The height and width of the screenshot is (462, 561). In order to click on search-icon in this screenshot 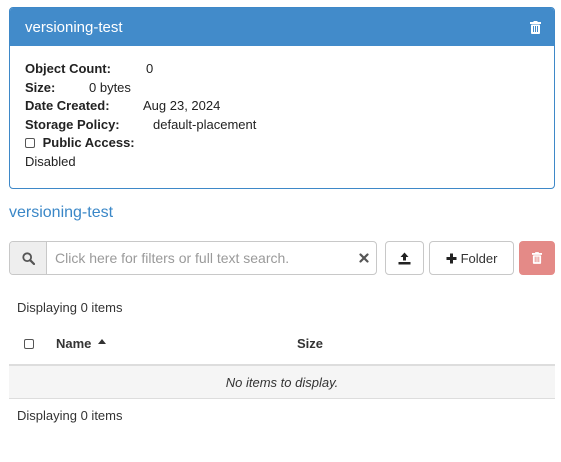, I will do `click(28, 258)`.